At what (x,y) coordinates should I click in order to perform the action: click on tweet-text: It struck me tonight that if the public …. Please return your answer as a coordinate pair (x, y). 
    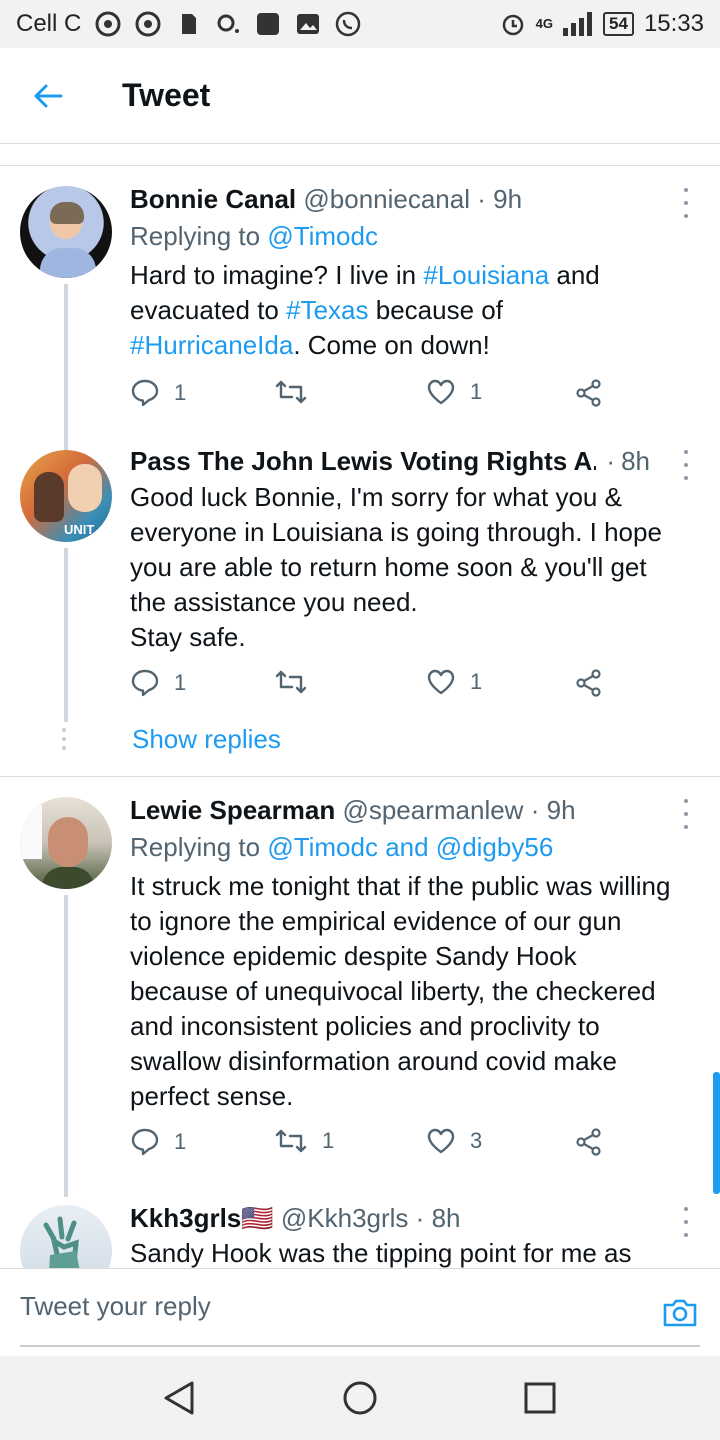
    Looking at the image, I should click on (400, 991).